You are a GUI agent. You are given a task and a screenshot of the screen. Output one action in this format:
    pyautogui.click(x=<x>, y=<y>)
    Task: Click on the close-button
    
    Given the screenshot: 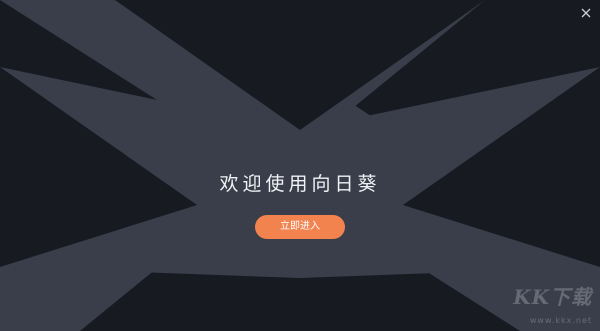 What is the action you would take?
    pyautogui.click(x=586, y=13)
    